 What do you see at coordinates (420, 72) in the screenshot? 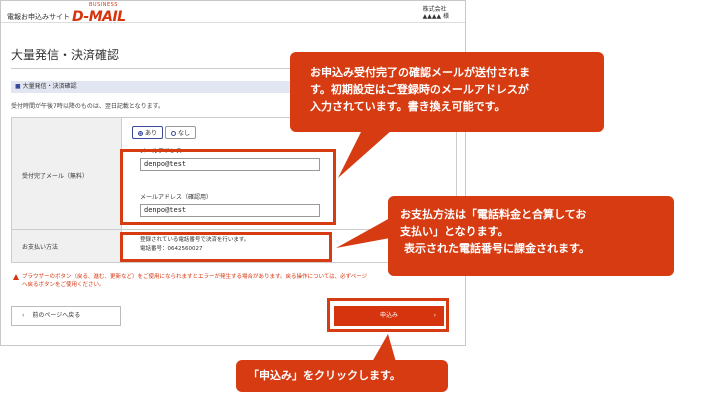
I see `callout-email-line1: お申込み受付完了の確認メールが送付されま` at bounding box center [420, 72].